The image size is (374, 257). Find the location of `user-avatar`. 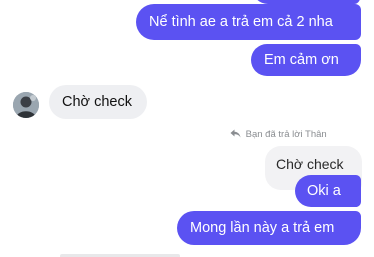

user-avatar is located at coordinates (26, 105).